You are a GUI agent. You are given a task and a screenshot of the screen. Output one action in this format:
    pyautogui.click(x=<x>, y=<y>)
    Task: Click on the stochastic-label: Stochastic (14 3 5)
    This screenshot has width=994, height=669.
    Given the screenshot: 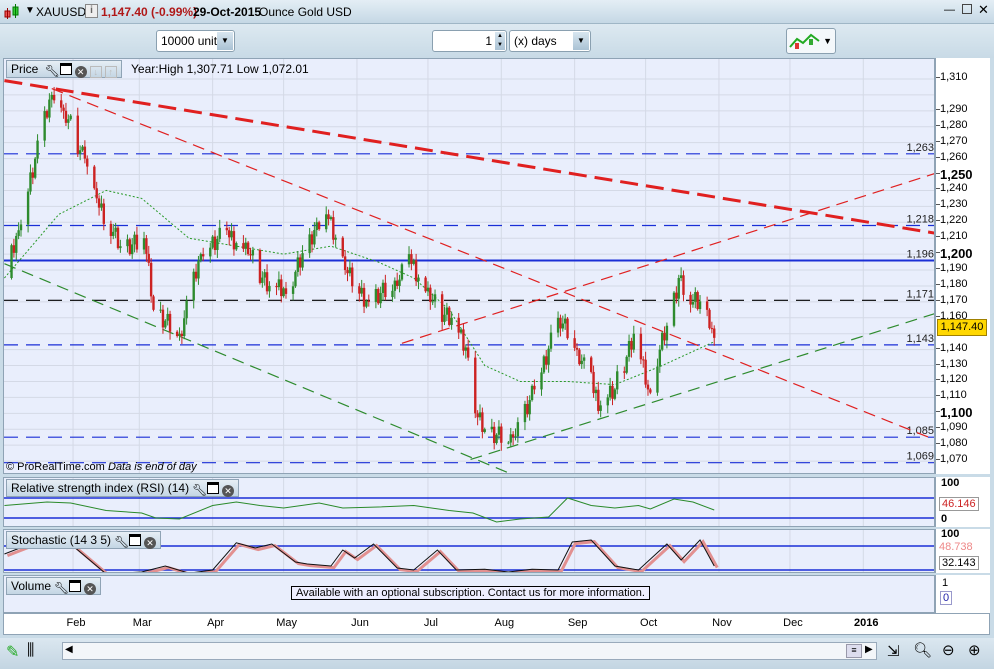 What is the action you would take?
    pyautogui.click(x=61, y=540)
    